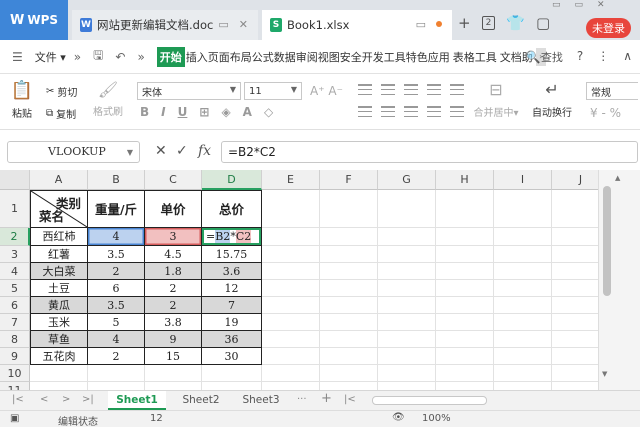  Describe the element at coordinates (523, 180) in the screenshot. I see `column-header-i: I` at that location.